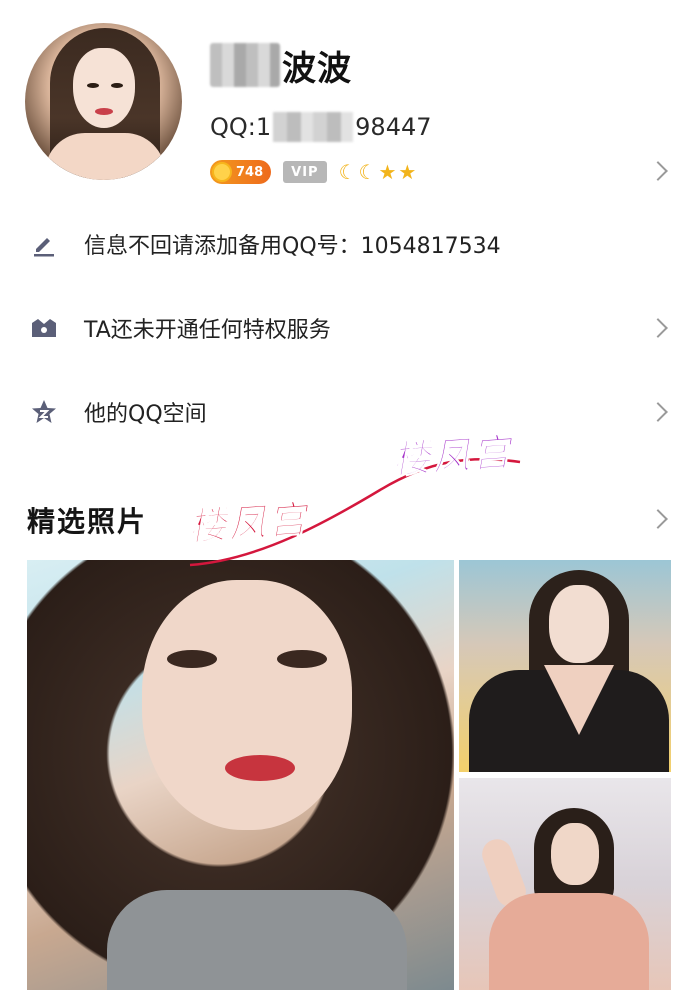 The image size is (687, 1000). What do you see at coordinates (207, 330) in the screenshot?
I see `list-item-label: TA还未开通任何特权服务` at bounding box center [207, 330].